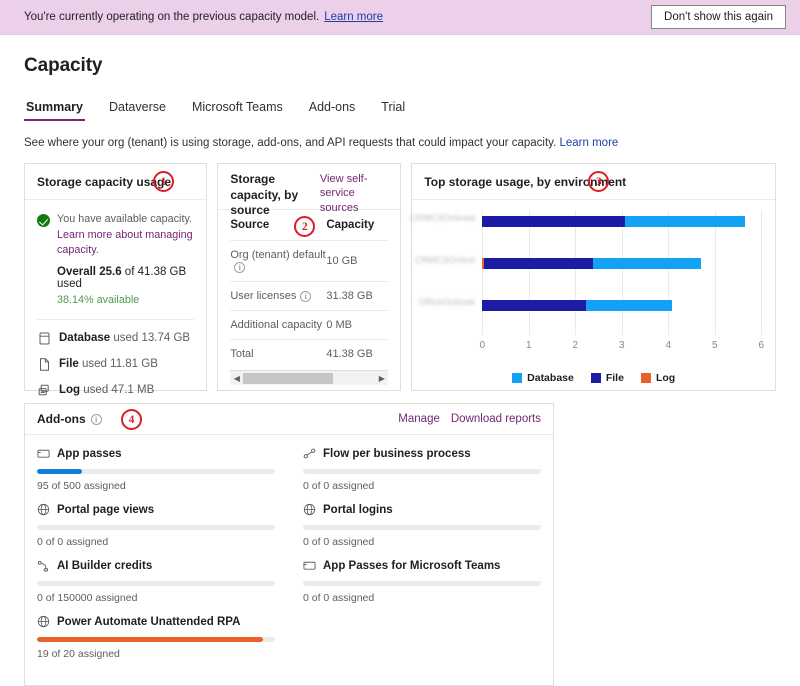 The image size is (800, 686). What do you see at coordinates (105, 565) in the screenshot?
I see `addon-name: AI Builder credits` at bounding box center [105, 565].